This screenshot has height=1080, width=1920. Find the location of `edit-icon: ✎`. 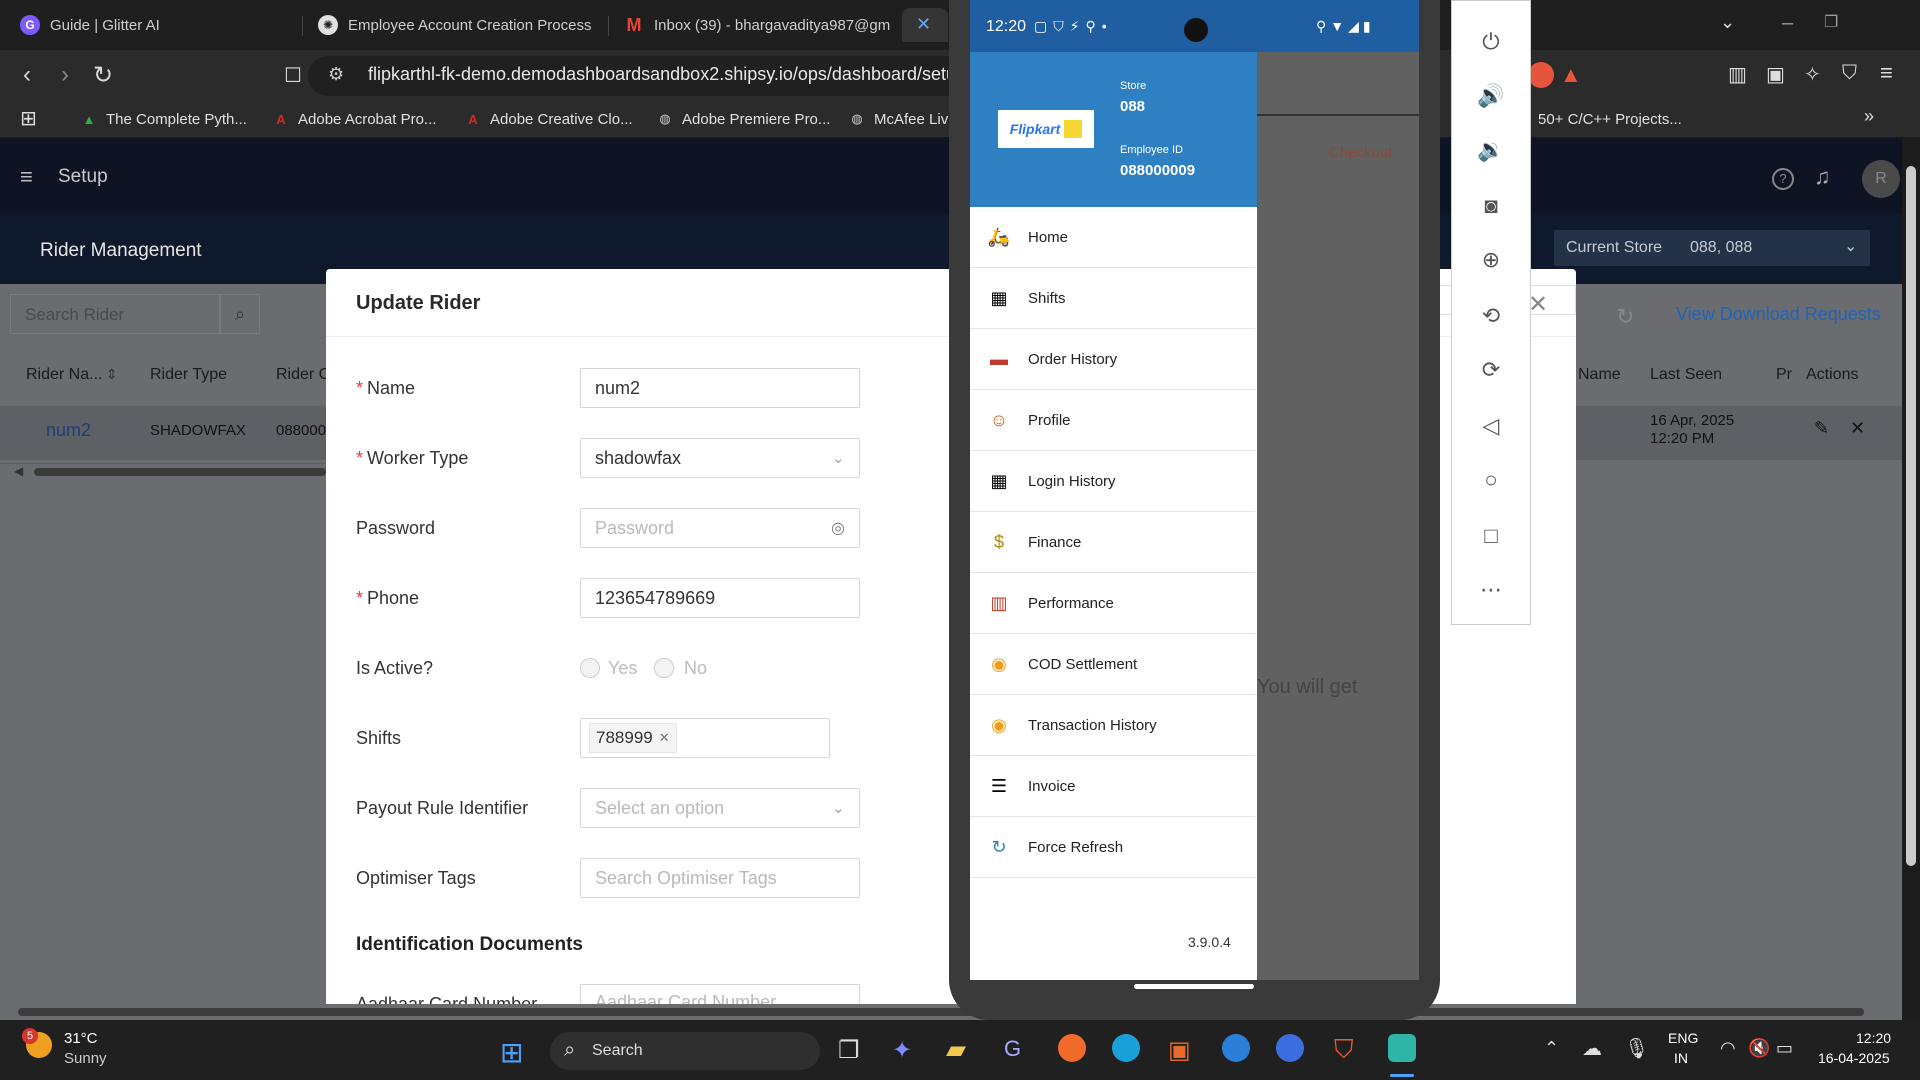

edit-icon: ✎ is located at coordinates (1821, 428).